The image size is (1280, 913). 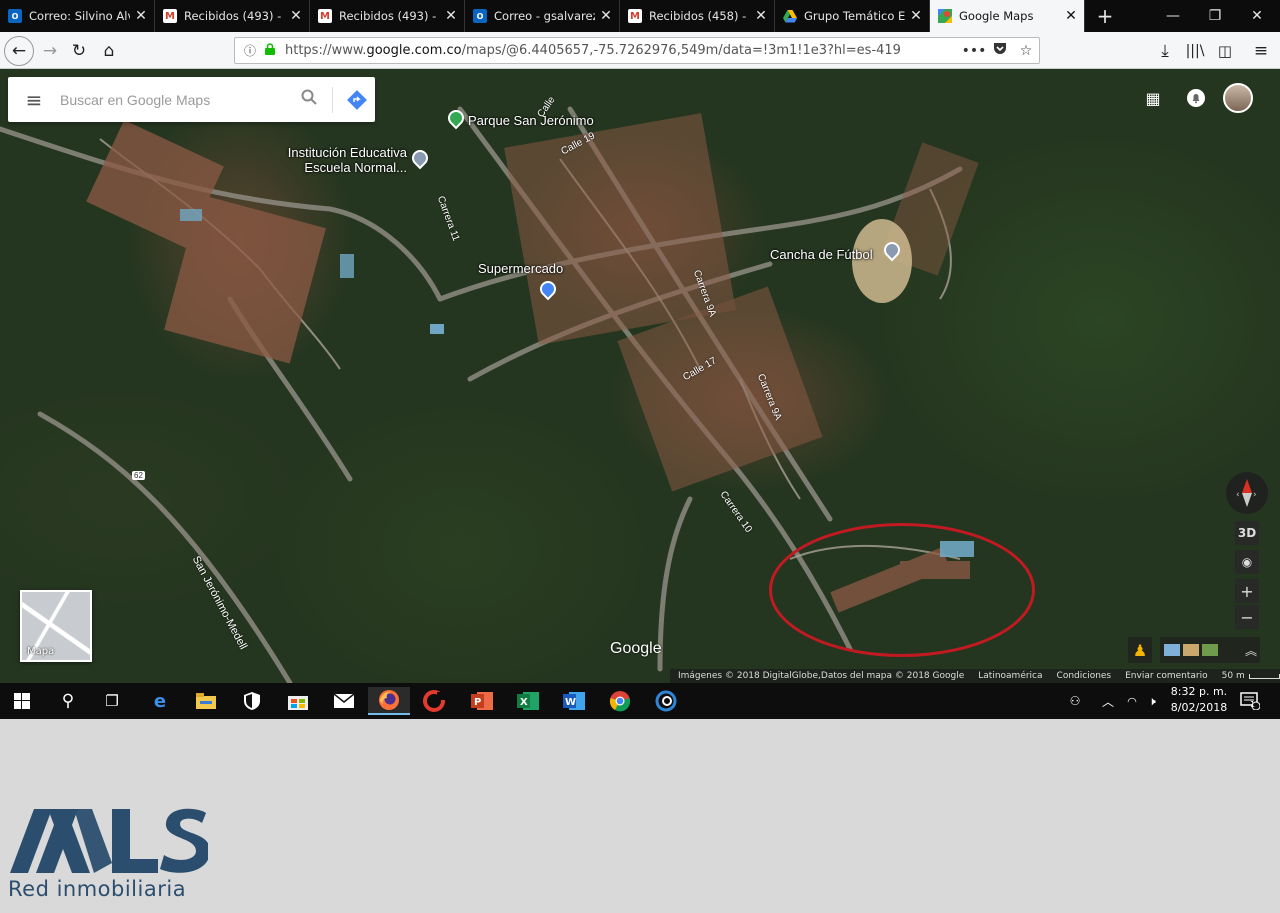 I want to click on place-label-school-line1: Institución Educativa, so click(x=342, y=152).